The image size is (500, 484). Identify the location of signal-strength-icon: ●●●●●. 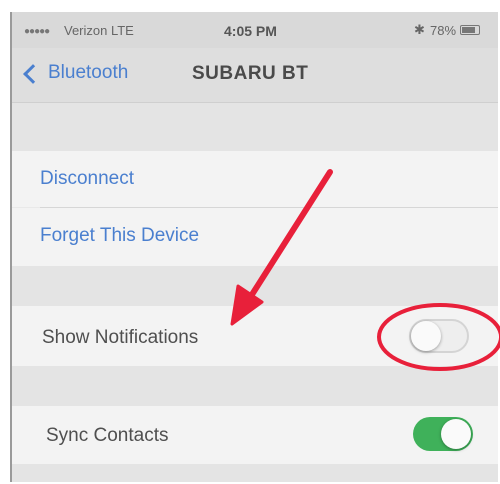
(37, 31).